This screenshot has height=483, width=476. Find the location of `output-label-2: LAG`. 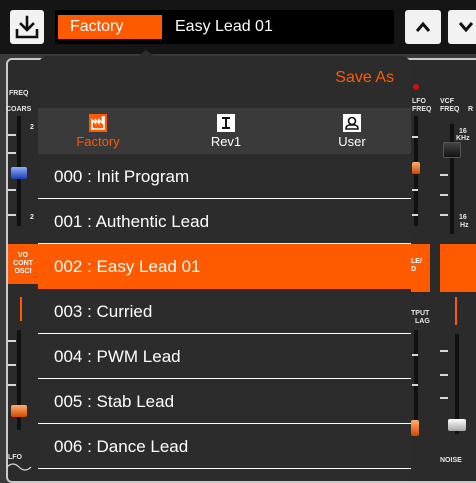

output-label-2: LAG is located at coordinates (422, 321).